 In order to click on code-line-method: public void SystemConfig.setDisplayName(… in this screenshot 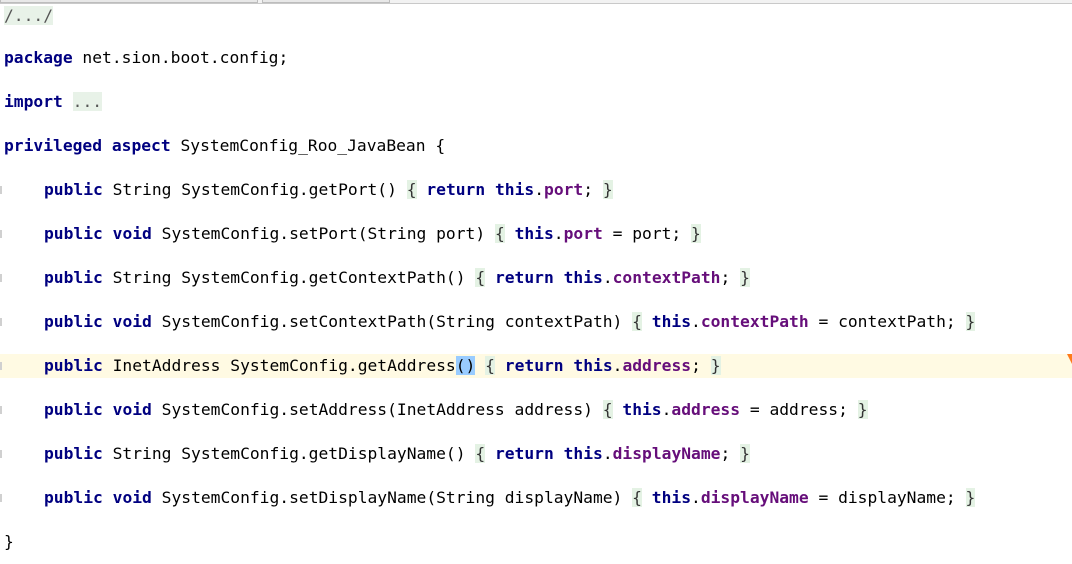, I will do `click(536, 498)`.